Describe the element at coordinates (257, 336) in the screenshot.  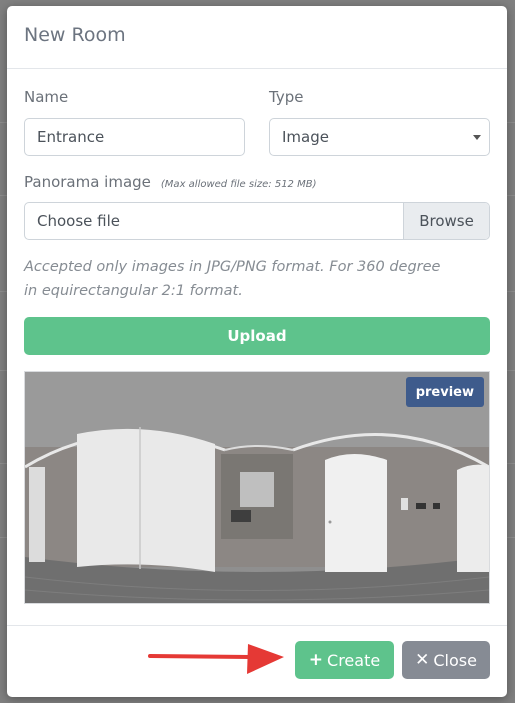
I see `upload-button: Upload` at that location.